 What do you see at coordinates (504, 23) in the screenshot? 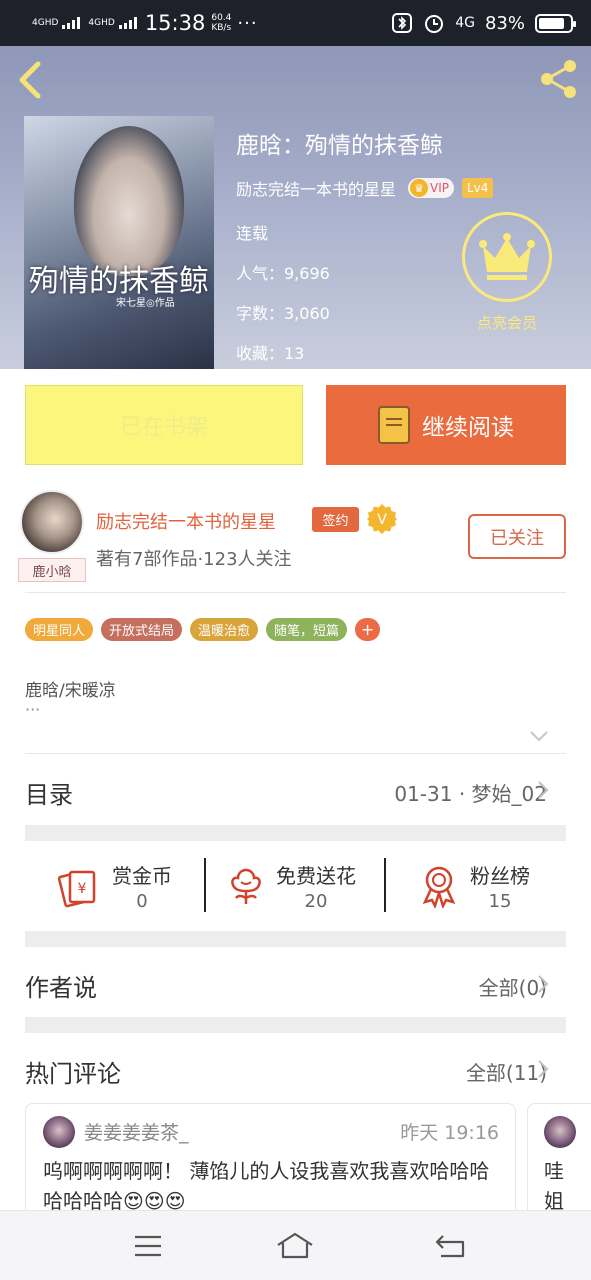
I see `battery-percent: 83%` at bounding box center [504, 23].